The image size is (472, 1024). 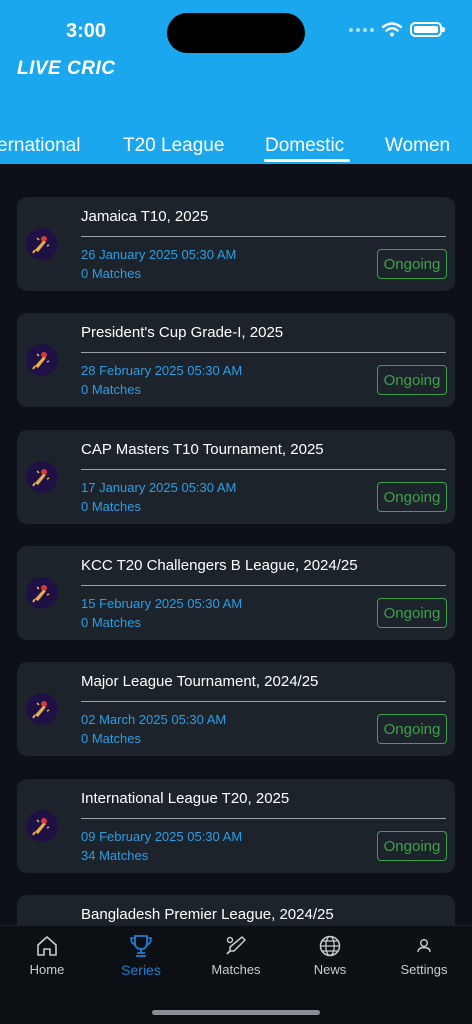 I want to click on nav-series: Series, so click(x=141, y=956).